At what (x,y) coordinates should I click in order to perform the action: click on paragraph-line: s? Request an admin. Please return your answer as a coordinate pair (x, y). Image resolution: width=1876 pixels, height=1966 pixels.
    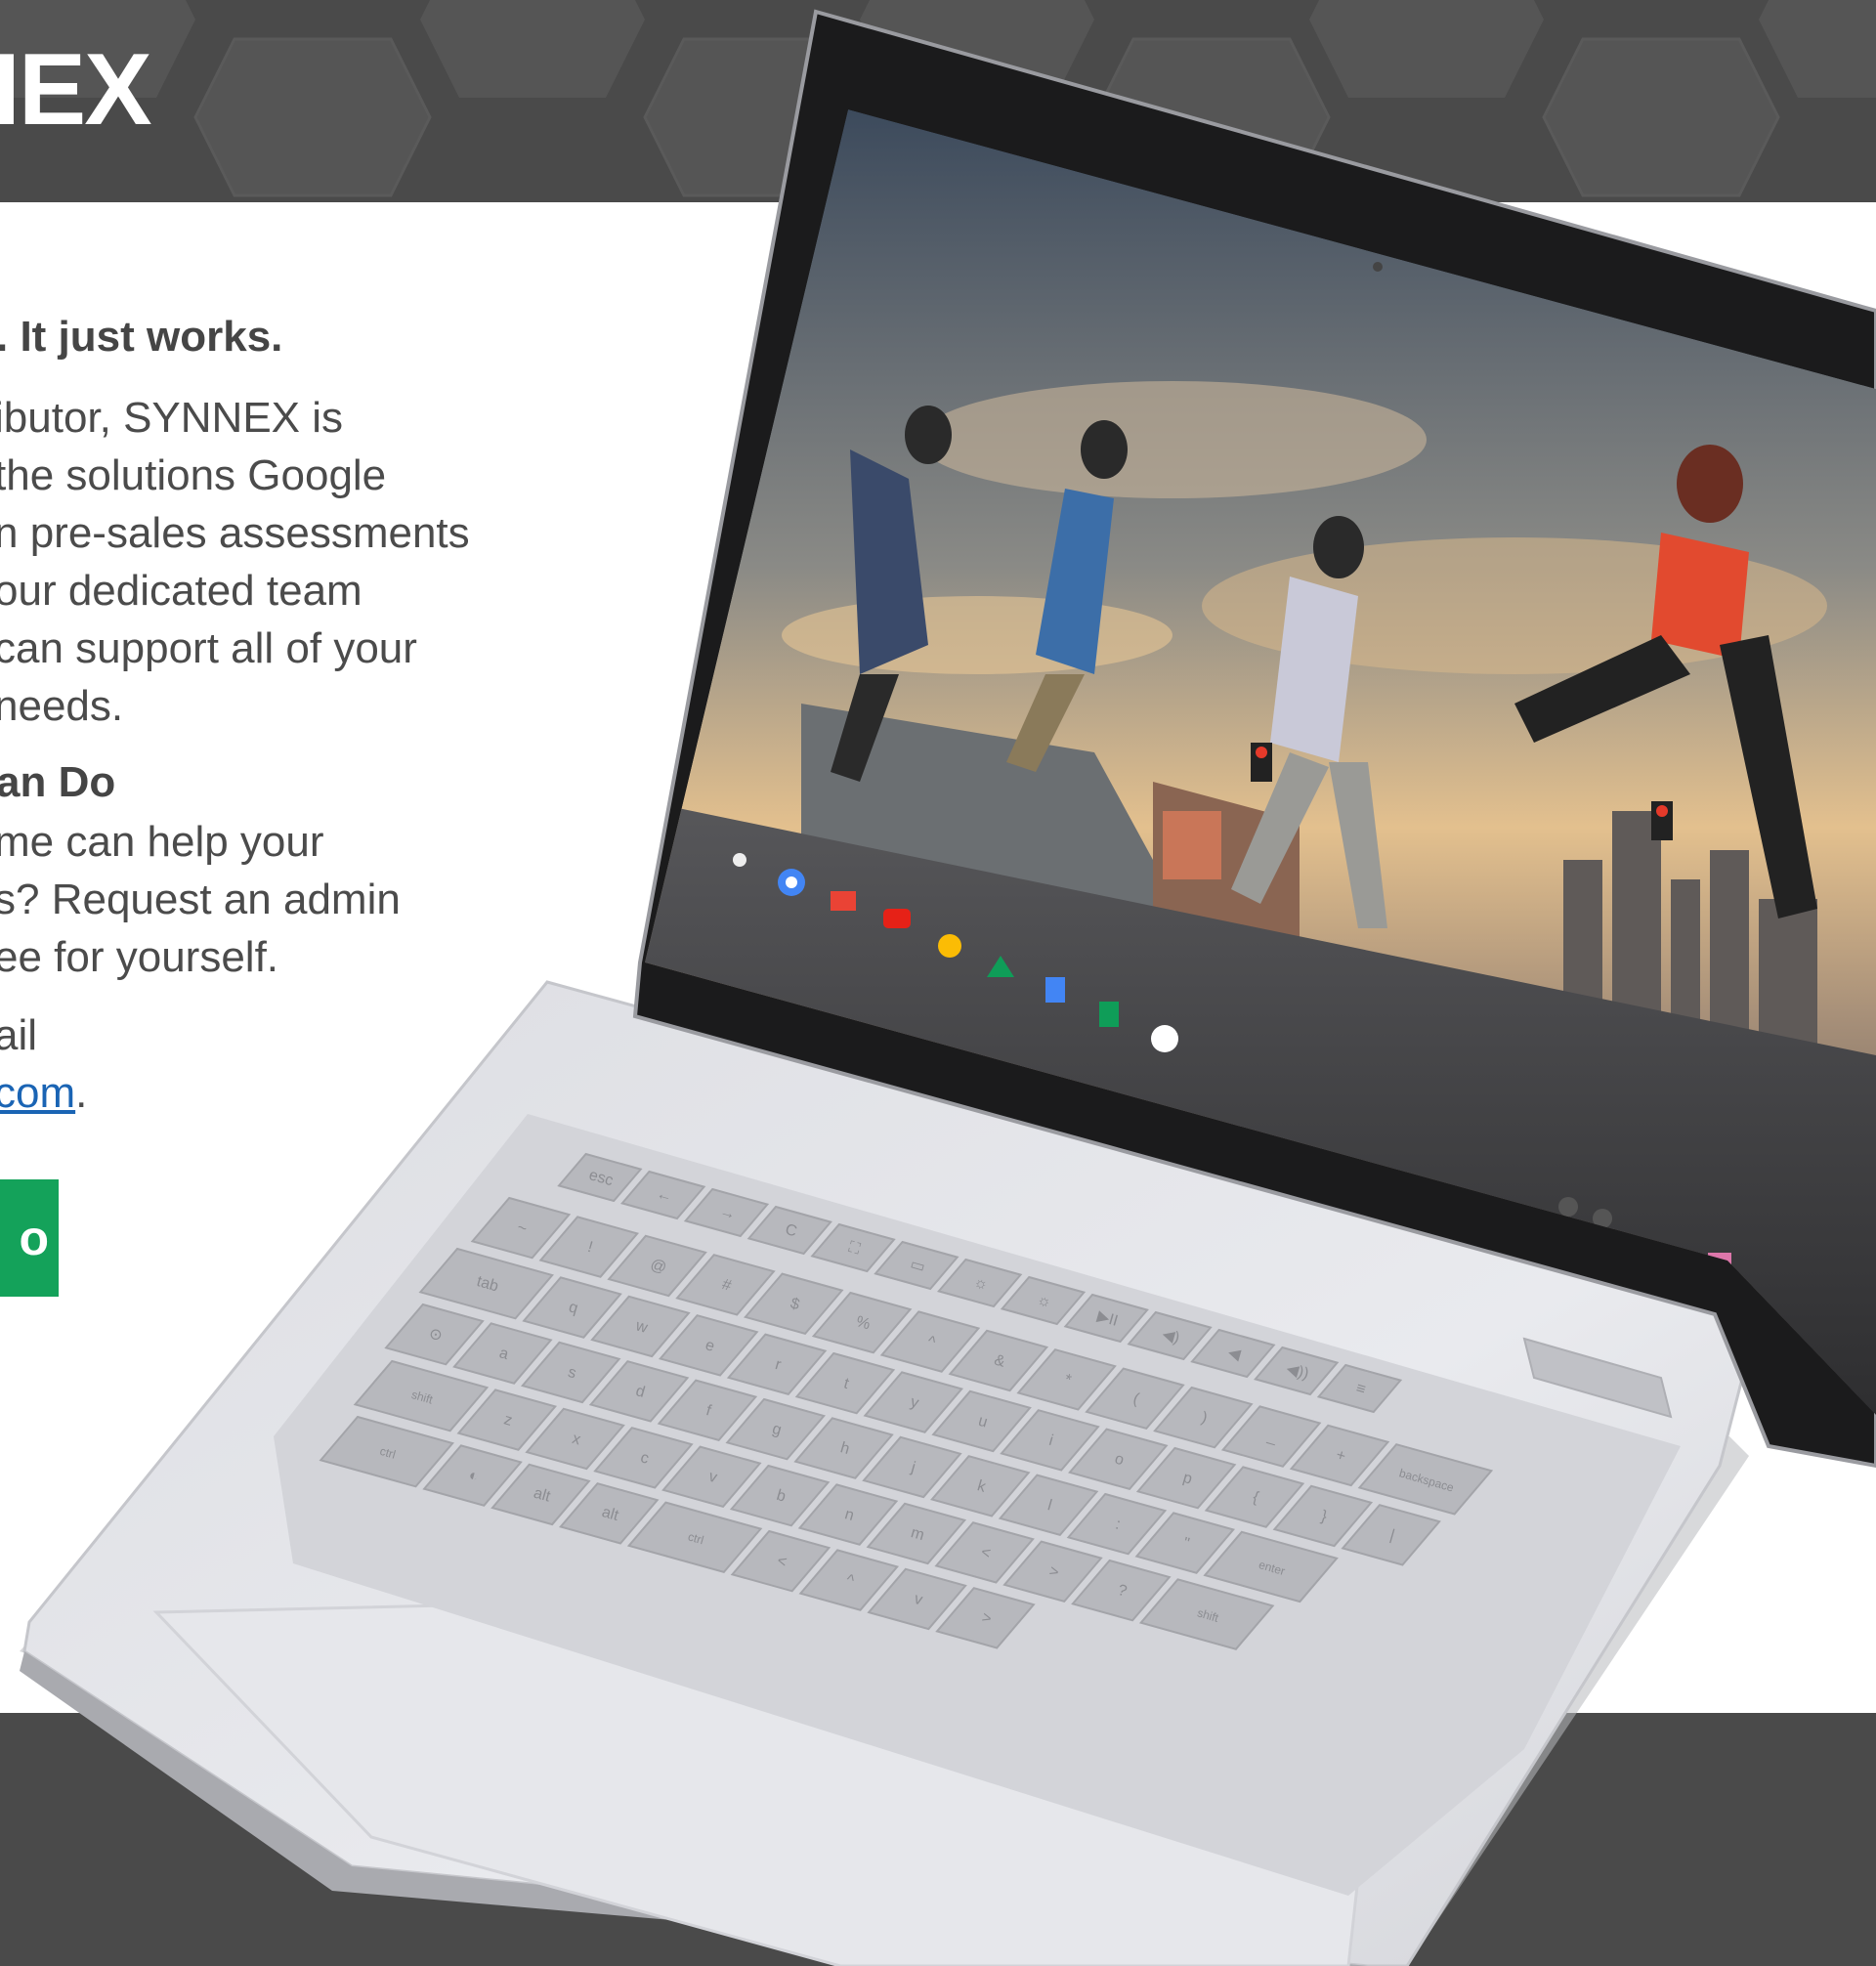
    Looking at the image, I should click on (200, 899).